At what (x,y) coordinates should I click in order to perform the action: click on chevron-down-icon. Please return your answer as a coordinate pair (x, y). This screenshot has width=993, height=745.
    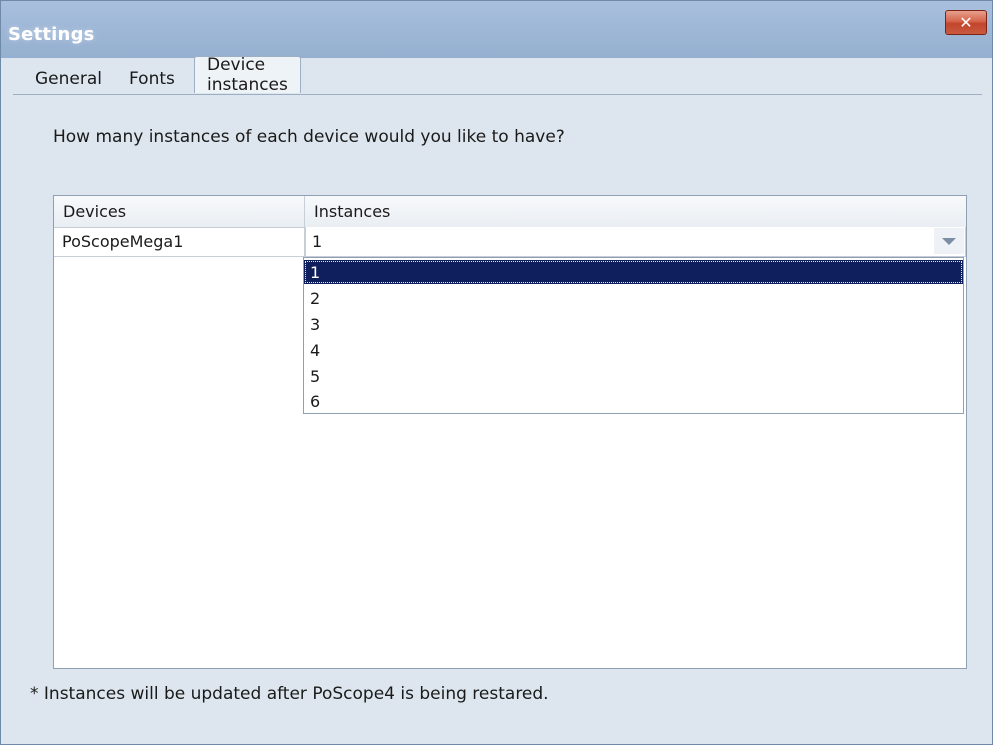
    Looking at the image, I should click on (949, 241).